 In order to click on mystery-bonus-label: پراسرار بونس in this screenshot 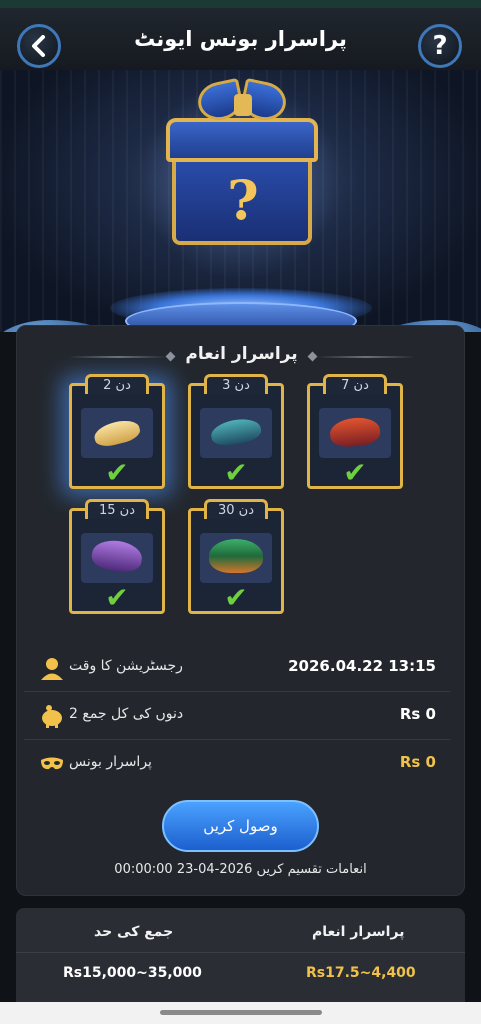, I will do `click(110, 762)`.